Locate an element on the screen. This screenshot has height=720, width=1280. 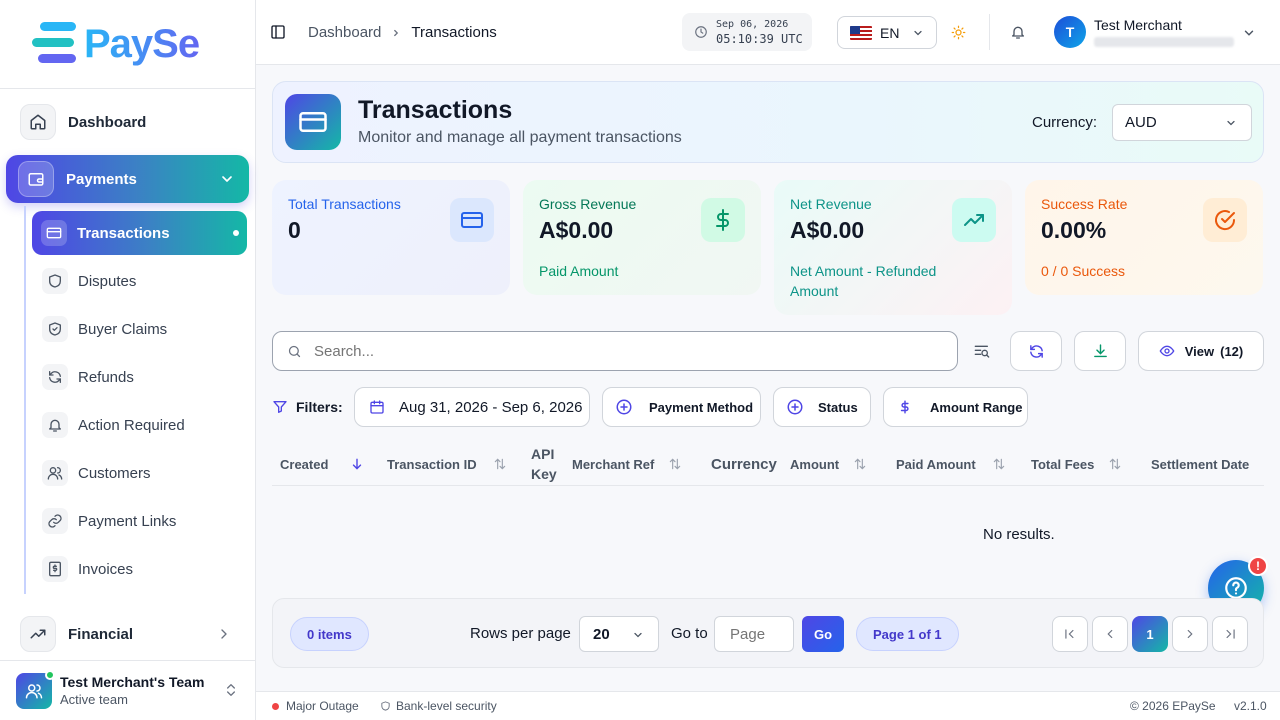
plus-circle-icon is located at coordinates (795, 407).